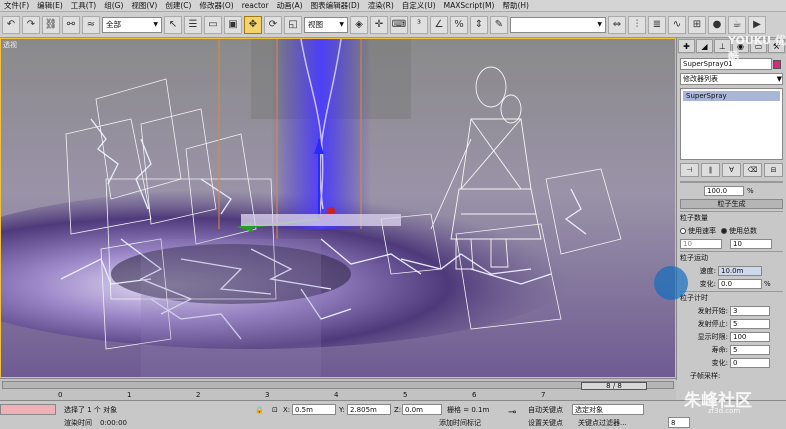 The height and width of the screenshot is (429, 786). I want to click on rate-spinner: 10, so click(701, 243).